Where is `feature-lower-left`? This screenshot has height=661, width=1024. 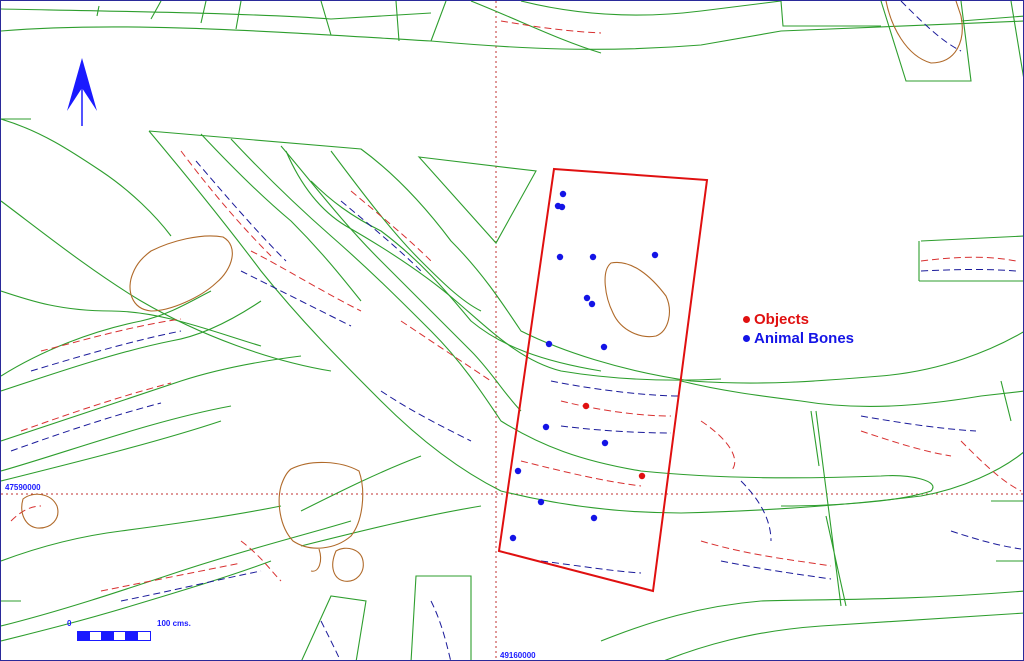 feature-lower-left is located at coordinates (321, 505).